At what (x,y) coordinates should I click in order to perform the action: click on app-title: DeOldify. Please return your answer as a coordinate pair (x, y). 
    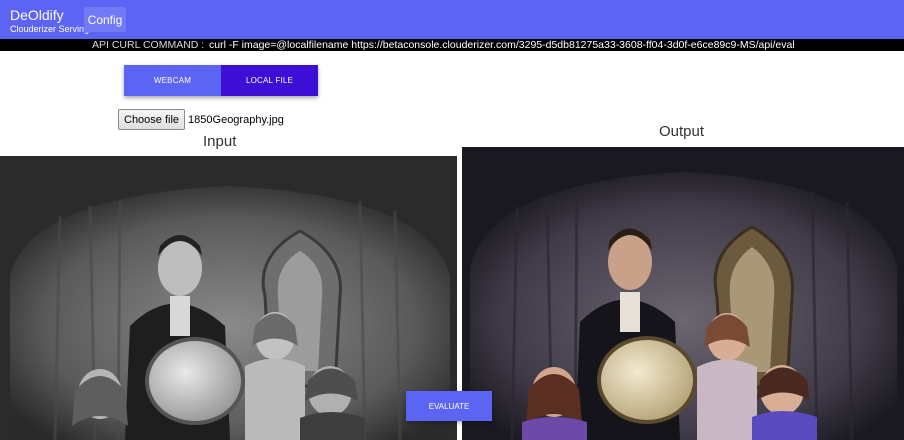
    Looking at the image, I should click on (37, 15).